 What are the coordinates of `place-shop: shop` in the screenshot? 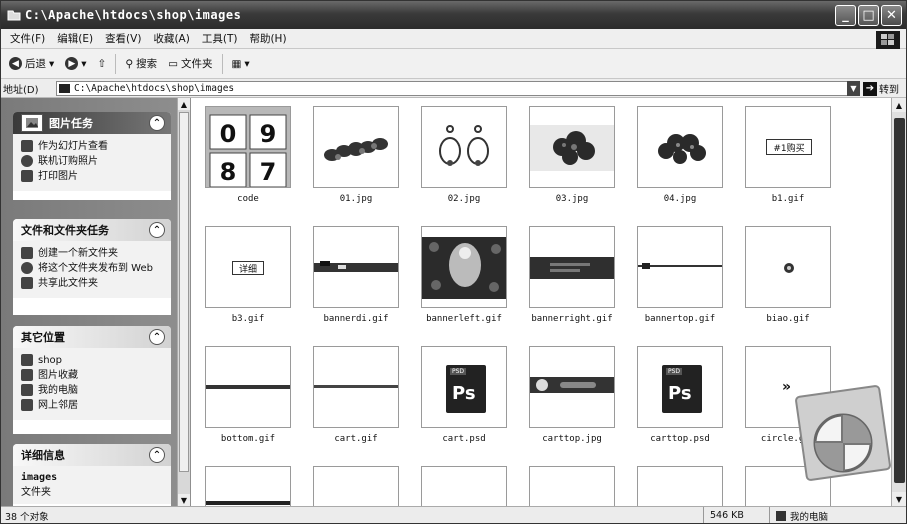 It's located at (92, 360).